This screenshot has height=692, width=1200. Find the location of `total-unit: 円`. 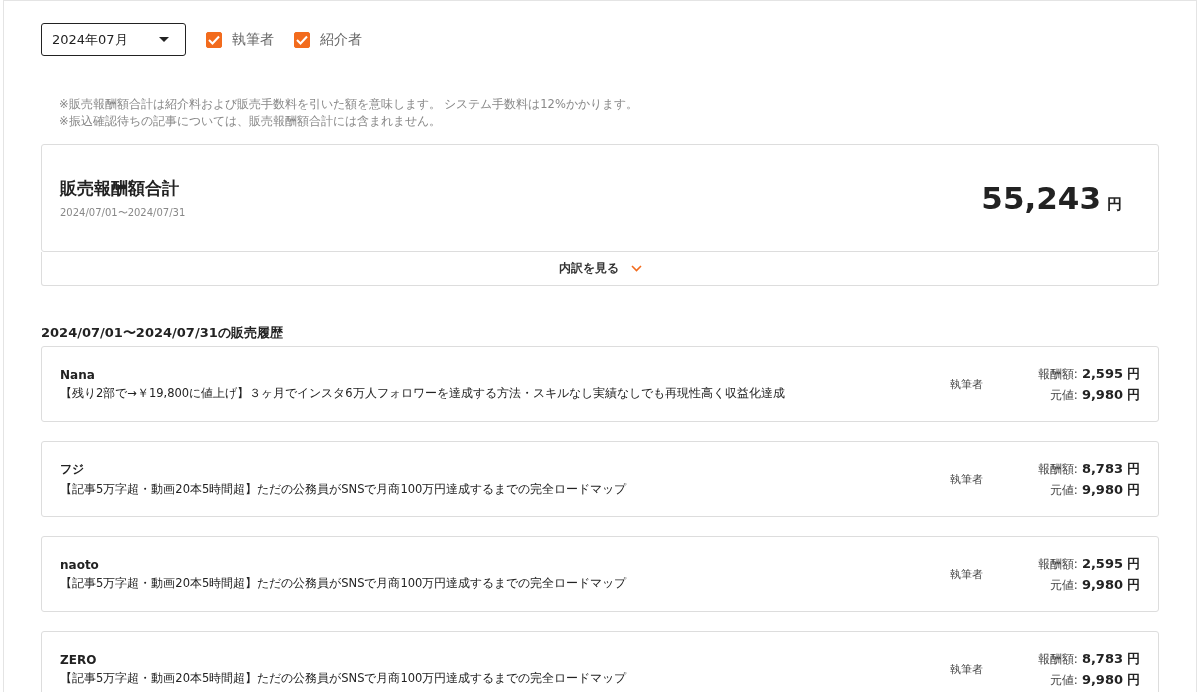

total-unit: 円 is located at coordinates (1114, 204).